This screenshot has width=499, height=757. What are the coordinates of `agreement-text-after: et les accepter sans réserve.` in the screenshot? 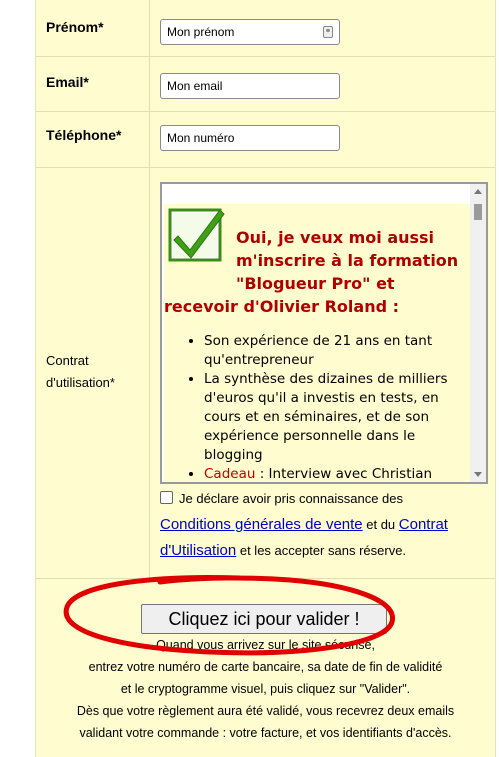 It's located at (321, 550).